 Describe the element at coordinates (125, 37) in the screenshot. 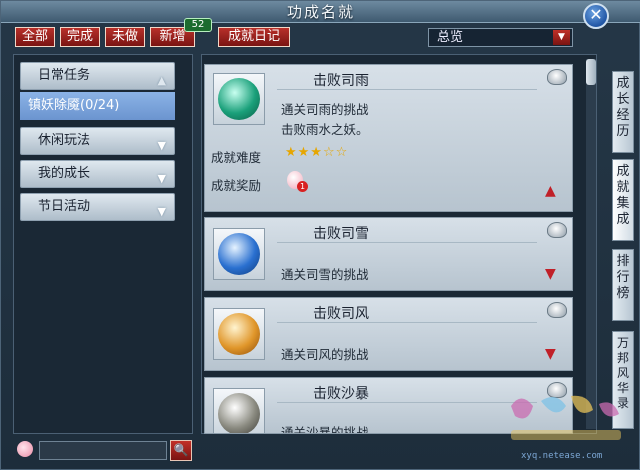

I see `filter-undone-button: 未做` at that location.